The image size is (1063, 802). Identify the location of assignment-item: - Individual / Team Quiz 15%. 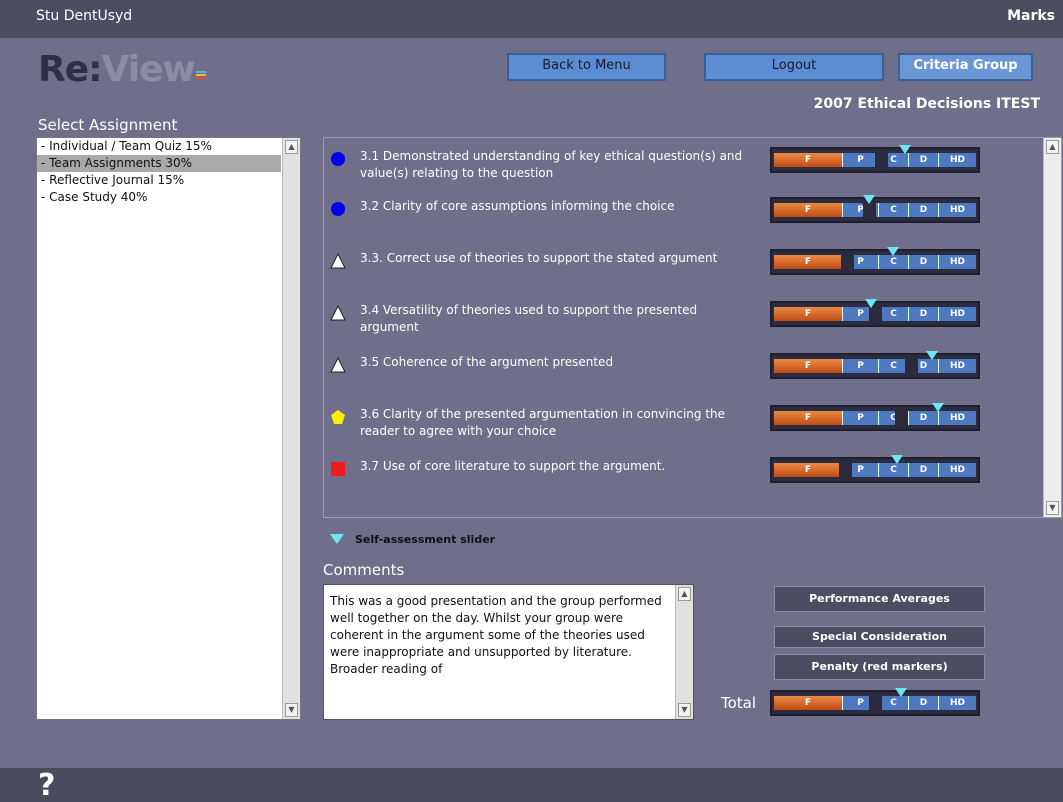
(159, 146).